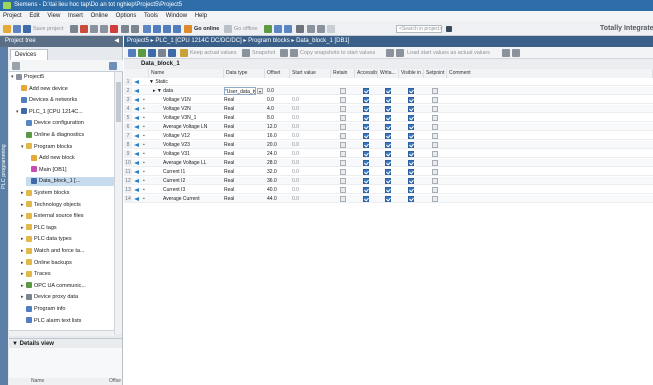  Describe the element at coordinates (132, 53) in the screenshot. I see `insert-row-icon` at that location.